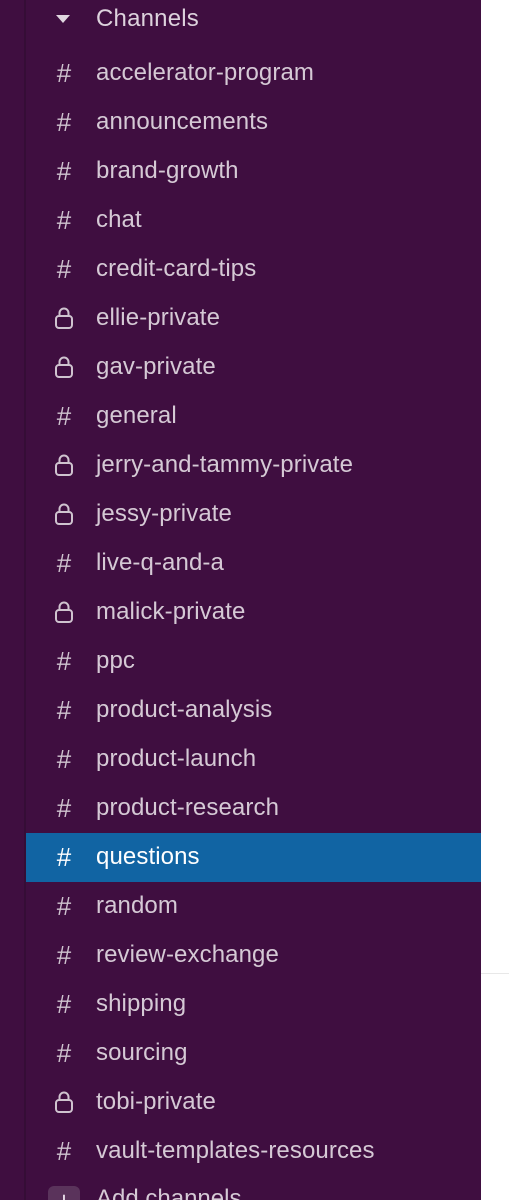  What do you see at coordinates (156, 1101) in the screenshot?
I see `channel-label: tobi-private` at bounding box center [156, 1101].